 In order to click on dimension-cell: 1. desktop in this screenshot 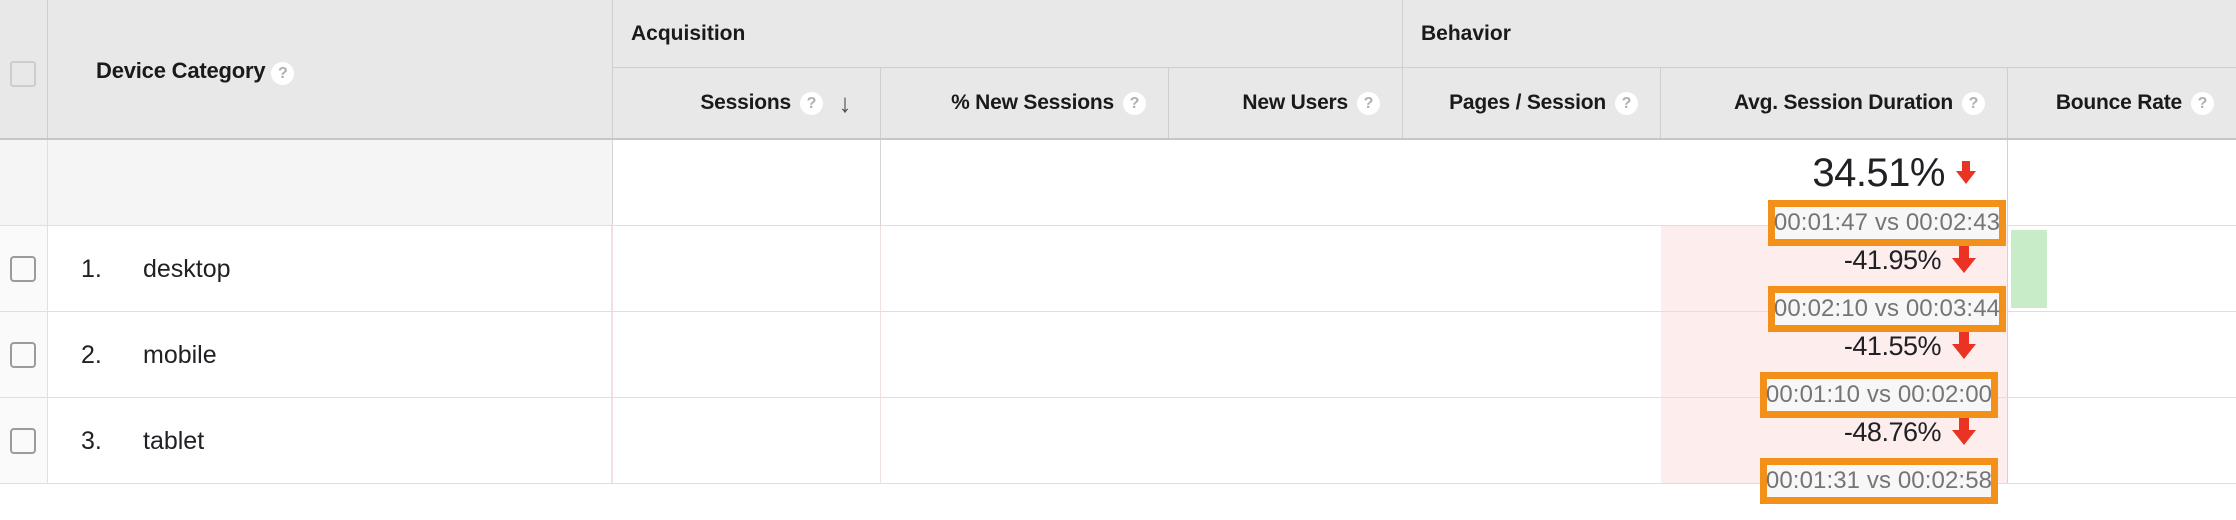, I will do `click(330, 268)`.